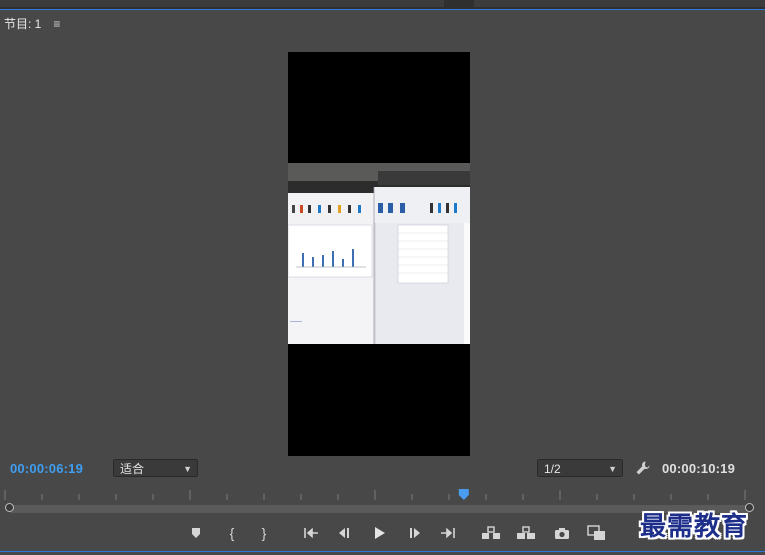  I want to click on go-to-out-icon, so click(448, 533).